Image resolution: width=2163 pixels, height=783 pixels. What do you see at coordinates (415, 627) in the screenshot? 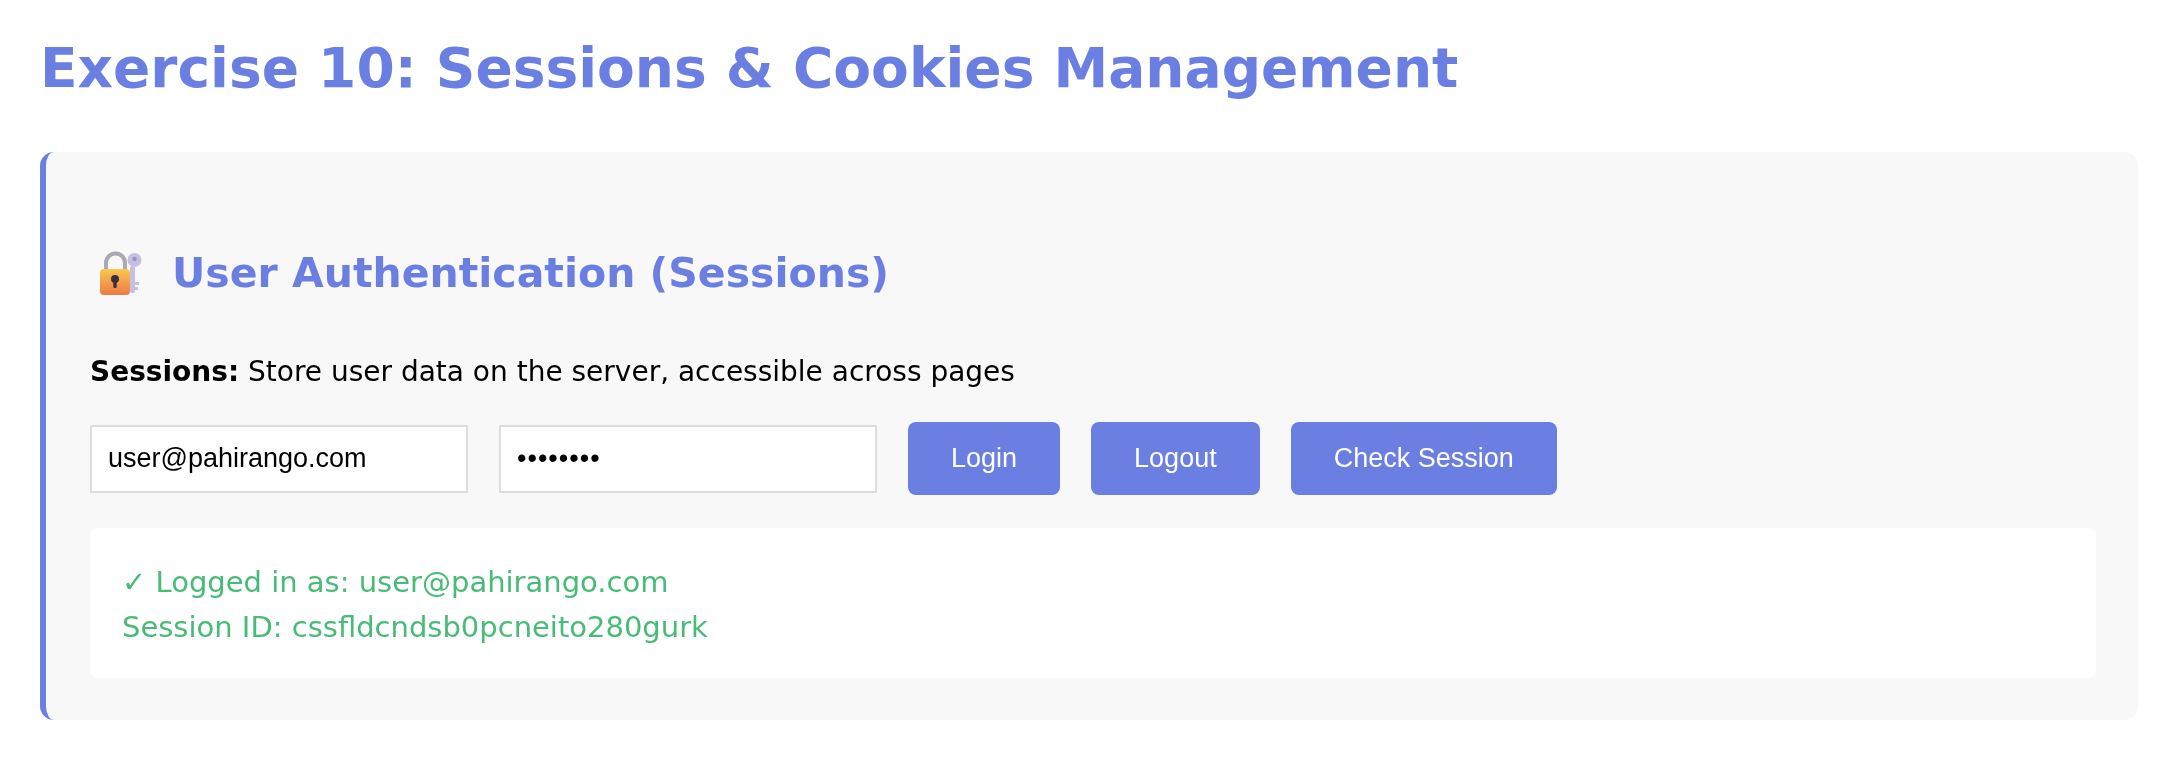
I see `session-id-text: Session ID: cssfldcndsb0pcneito280gurk` at bounding box center [415, 627].